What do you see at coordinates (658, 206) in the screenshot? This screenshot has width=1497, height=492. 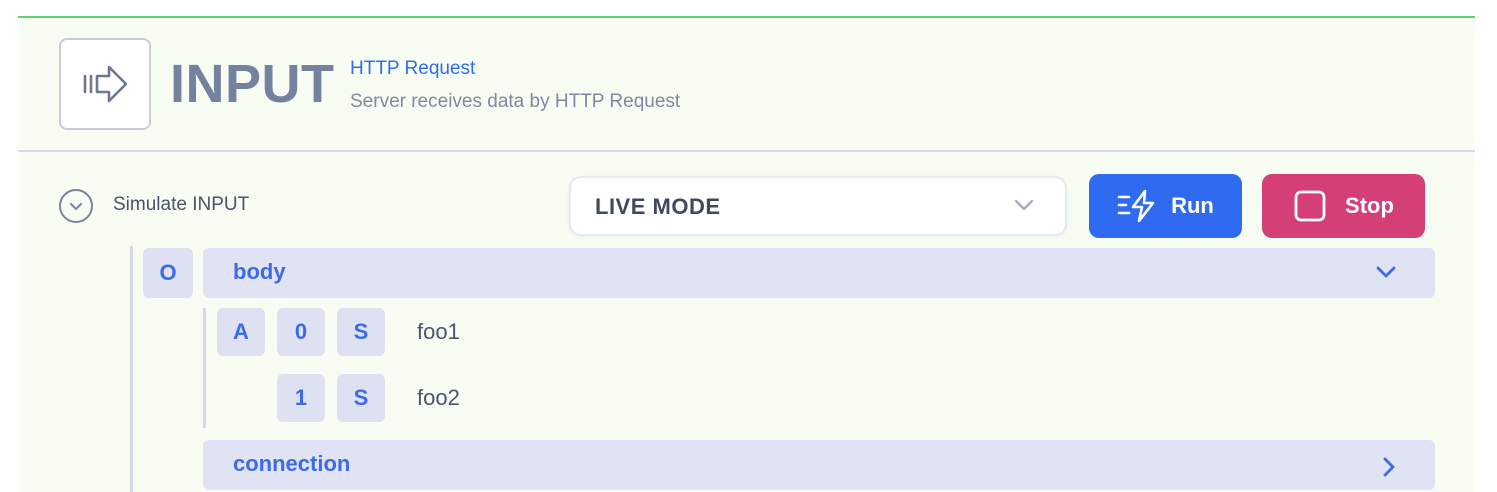 I see `mode-select-value: LIVE MODE` at bounding box center [658, 206].